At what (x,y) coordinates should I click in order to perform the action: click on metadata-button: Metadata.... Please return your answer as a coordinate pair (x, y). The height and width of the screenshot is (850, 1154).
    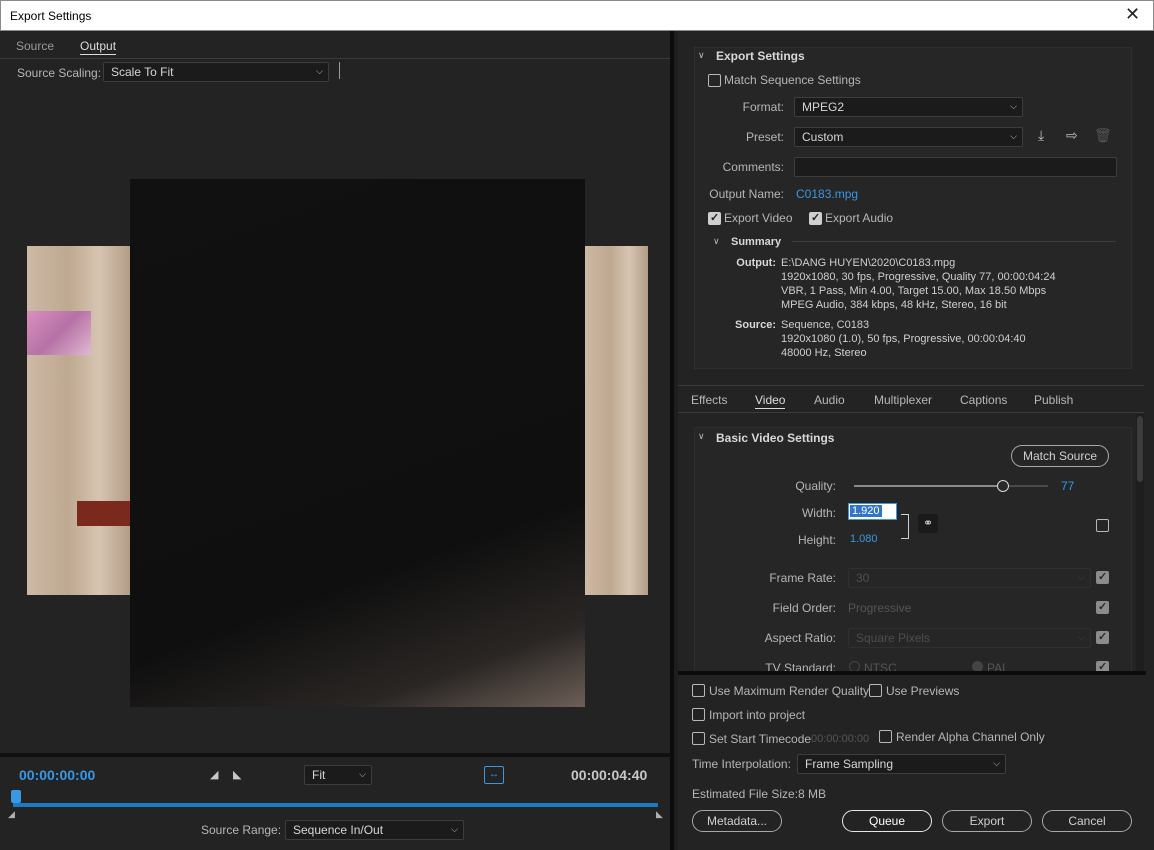
    Looking at the image, I should click on (737, 821).